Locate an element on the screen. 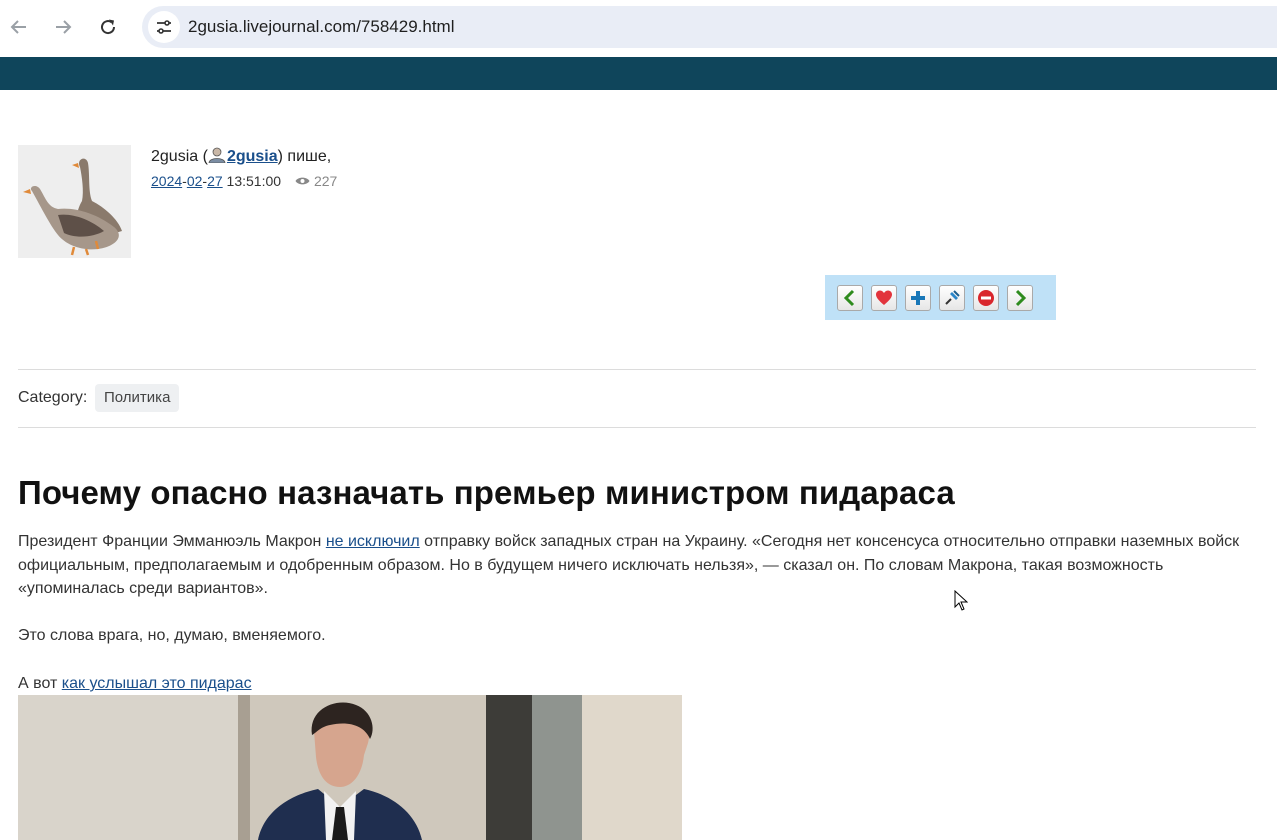 This screenshot has width=1277, height=840. tune-icon is located at coordinates (164, 27).